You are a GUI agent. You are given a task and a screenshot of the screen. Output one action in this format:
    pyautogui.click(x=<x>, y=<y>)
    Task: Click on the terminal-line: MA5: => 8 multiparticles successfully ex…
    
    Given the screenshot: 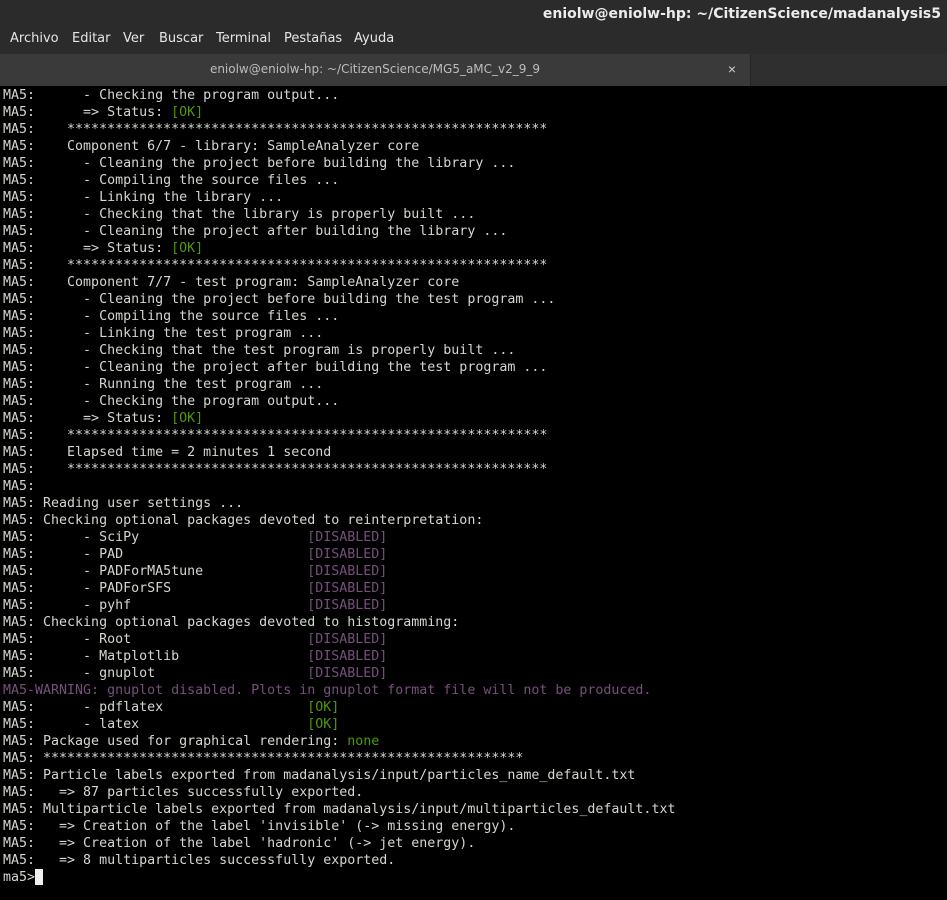 What is the action you would take?
    pyautogui.click(x=339, y=860)
    